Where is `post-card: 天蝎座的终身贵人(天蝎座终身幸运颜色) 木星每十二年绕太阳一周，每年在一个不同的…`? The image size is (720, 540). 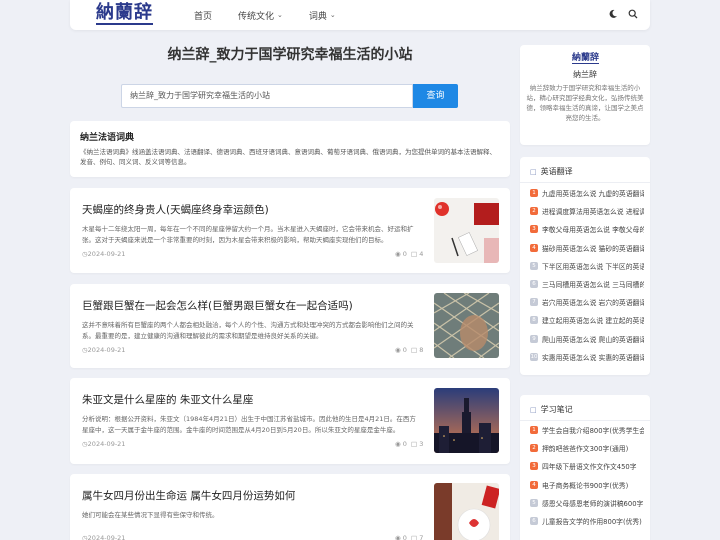 post-card: 天蝎座的终身贵人(天蝎座终身幸运颜色) 木星每十二年绕太阳一周，每年在一个不同的… is located at coordinates (290, 230).